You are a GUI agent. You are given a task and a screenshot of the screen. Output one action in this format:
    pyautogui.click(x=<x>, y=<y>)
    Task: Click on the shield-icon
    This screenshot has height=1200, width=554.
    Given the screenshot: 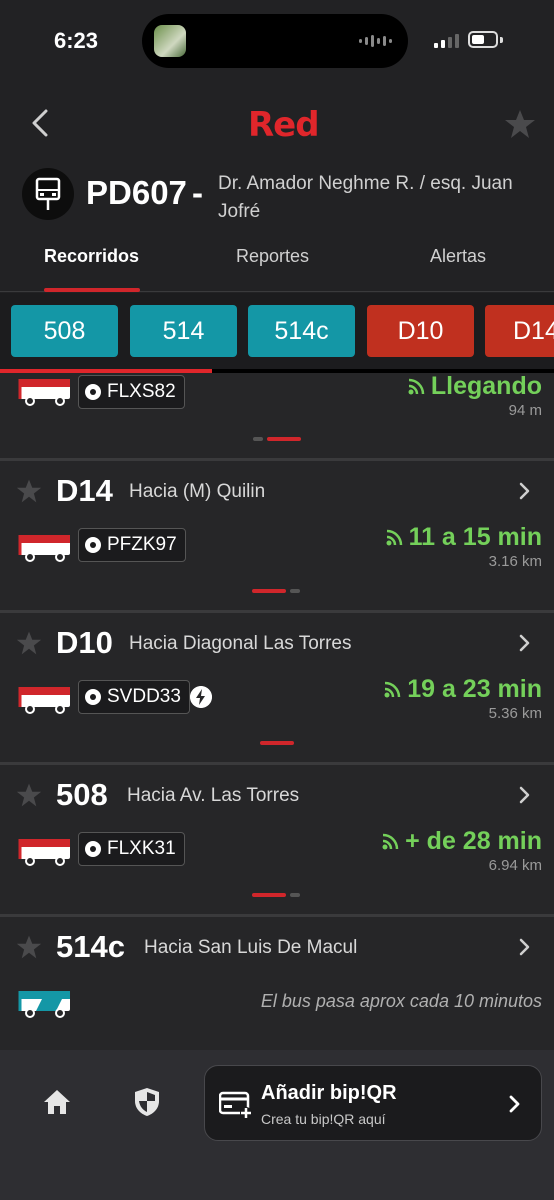 What is the action you would take?
    pyautogui.click(x=147, y=1102)
    